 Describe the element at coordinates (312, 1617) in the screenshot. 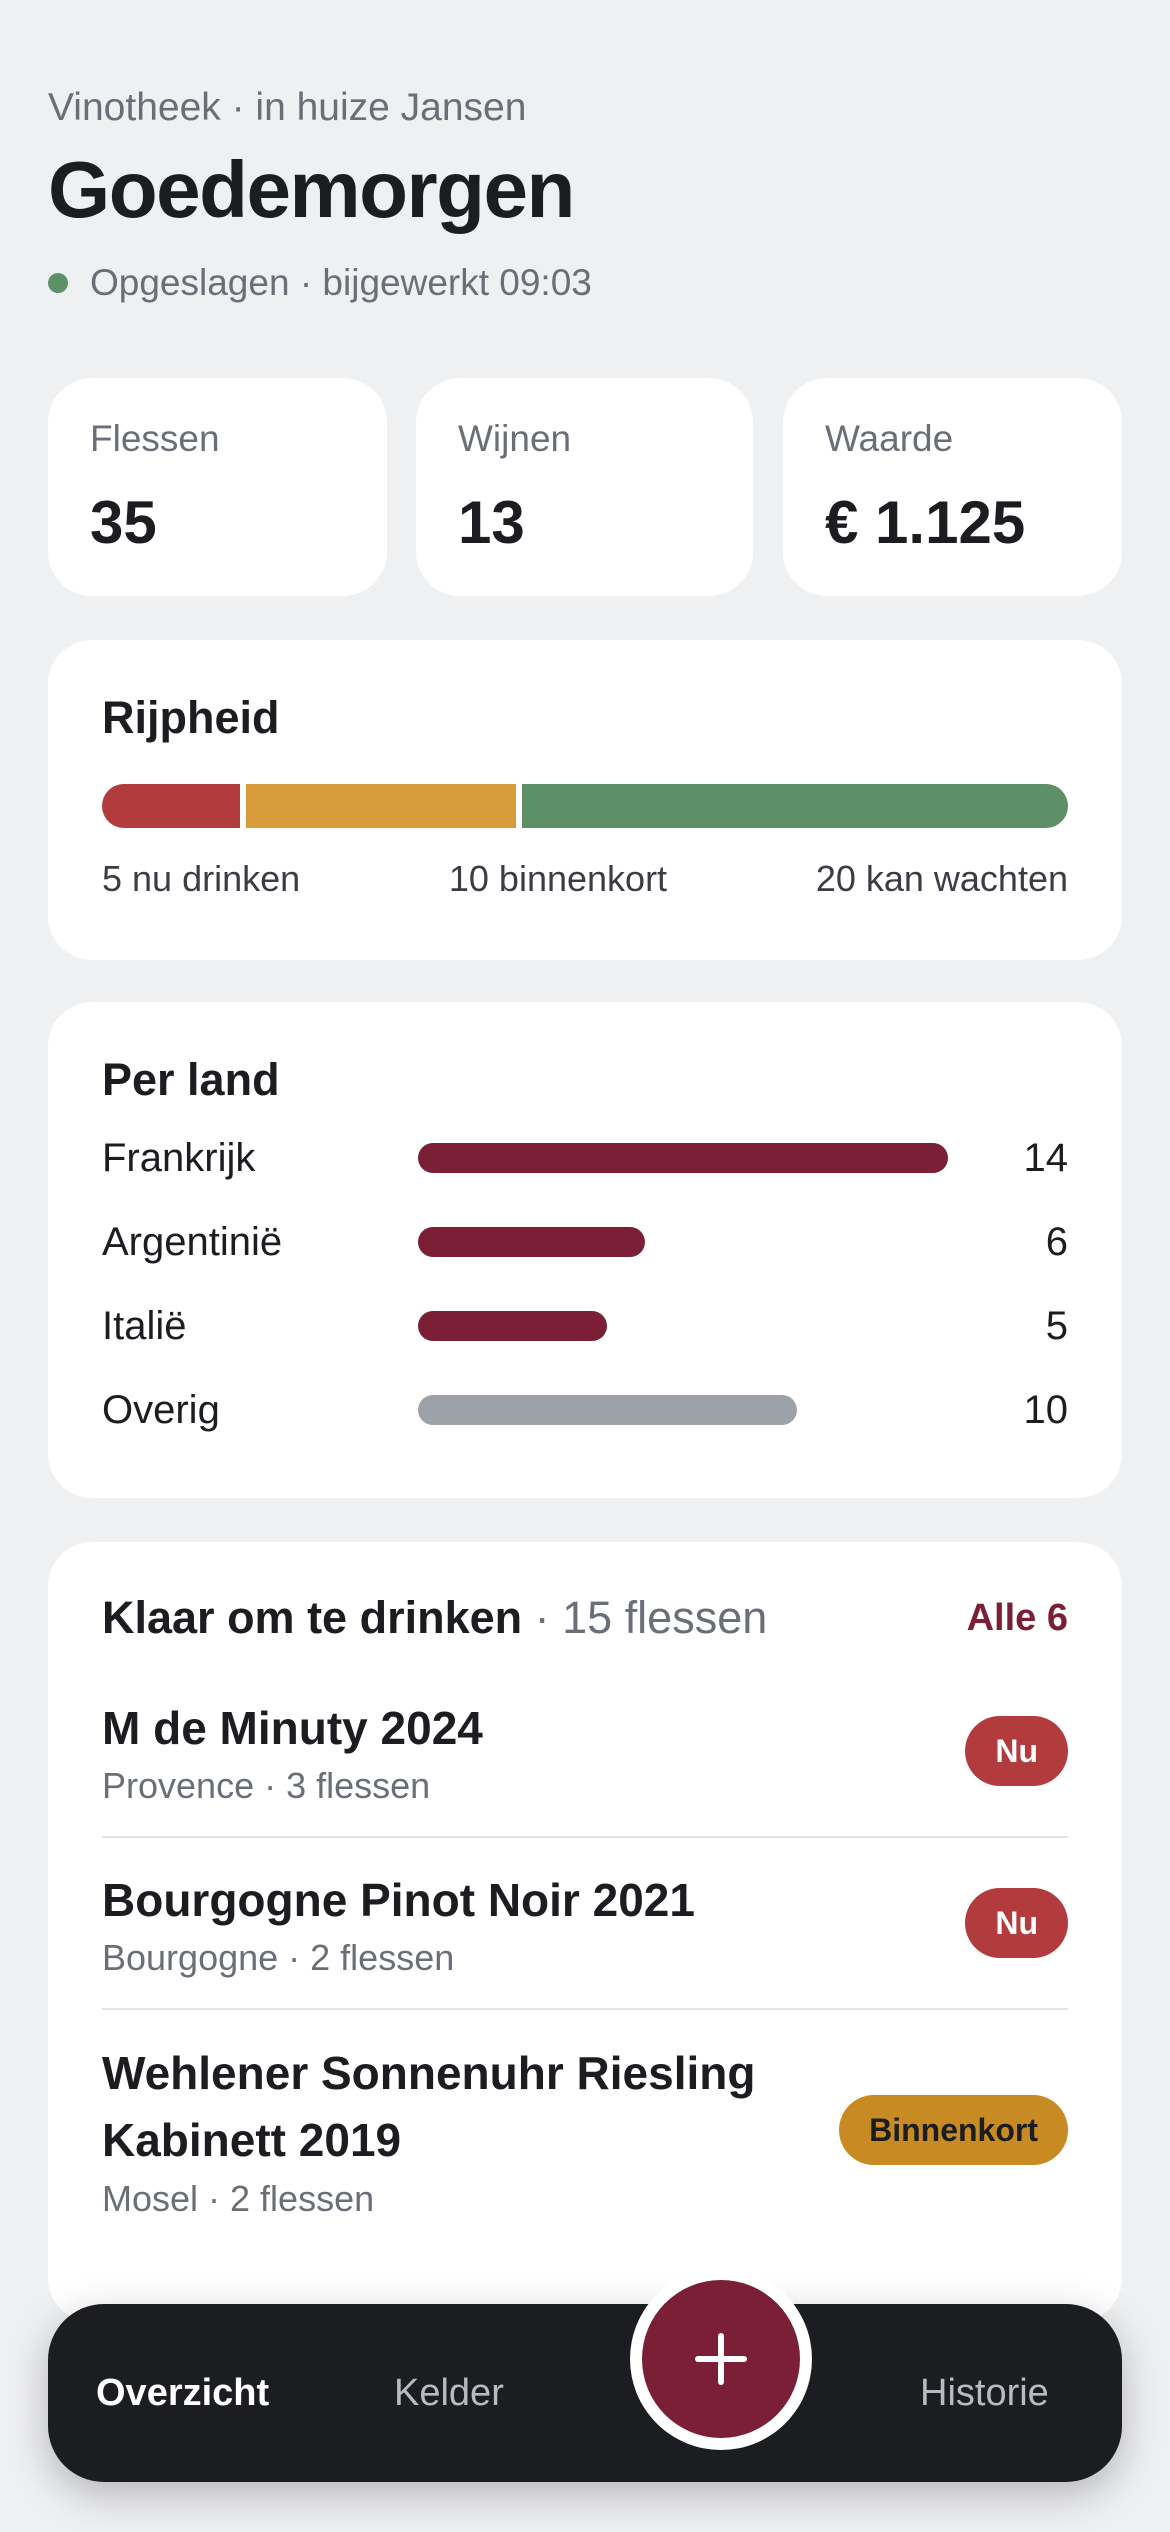

I see `ready-title: Klaar om te drinken` at that location.